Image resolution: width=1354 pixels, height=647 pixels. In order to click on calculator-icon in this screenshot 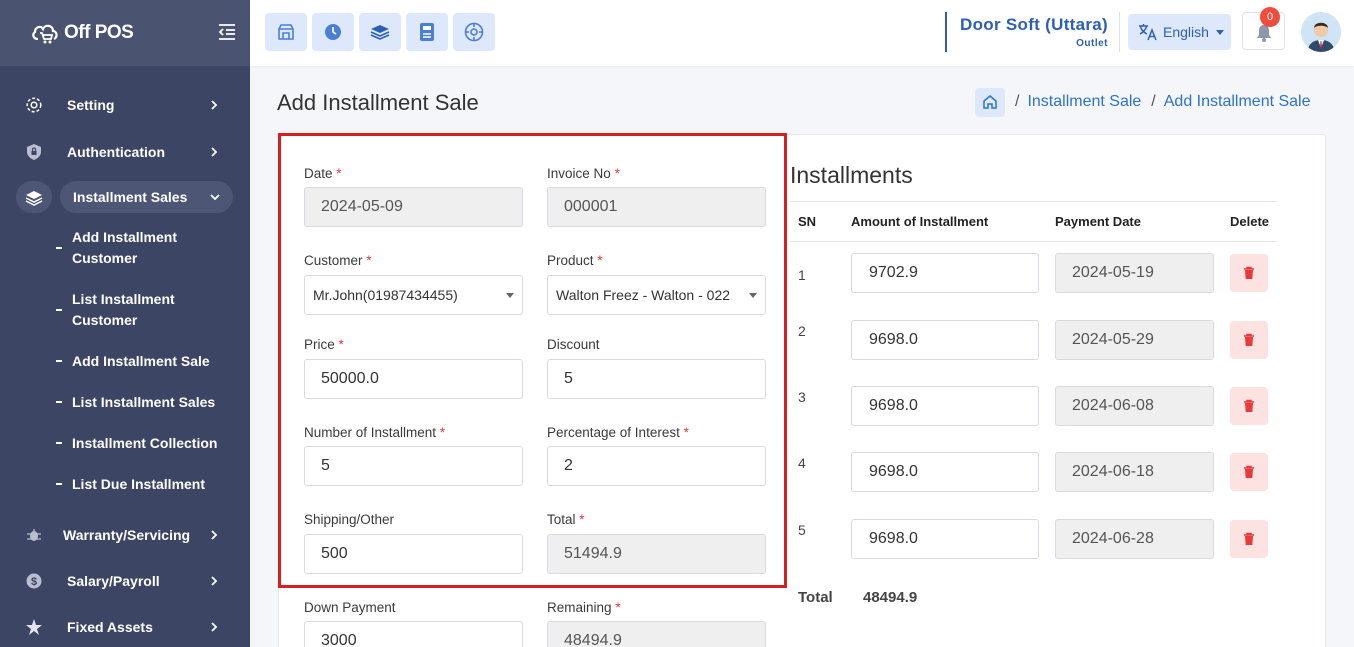, I will do `click(427, 32)`.